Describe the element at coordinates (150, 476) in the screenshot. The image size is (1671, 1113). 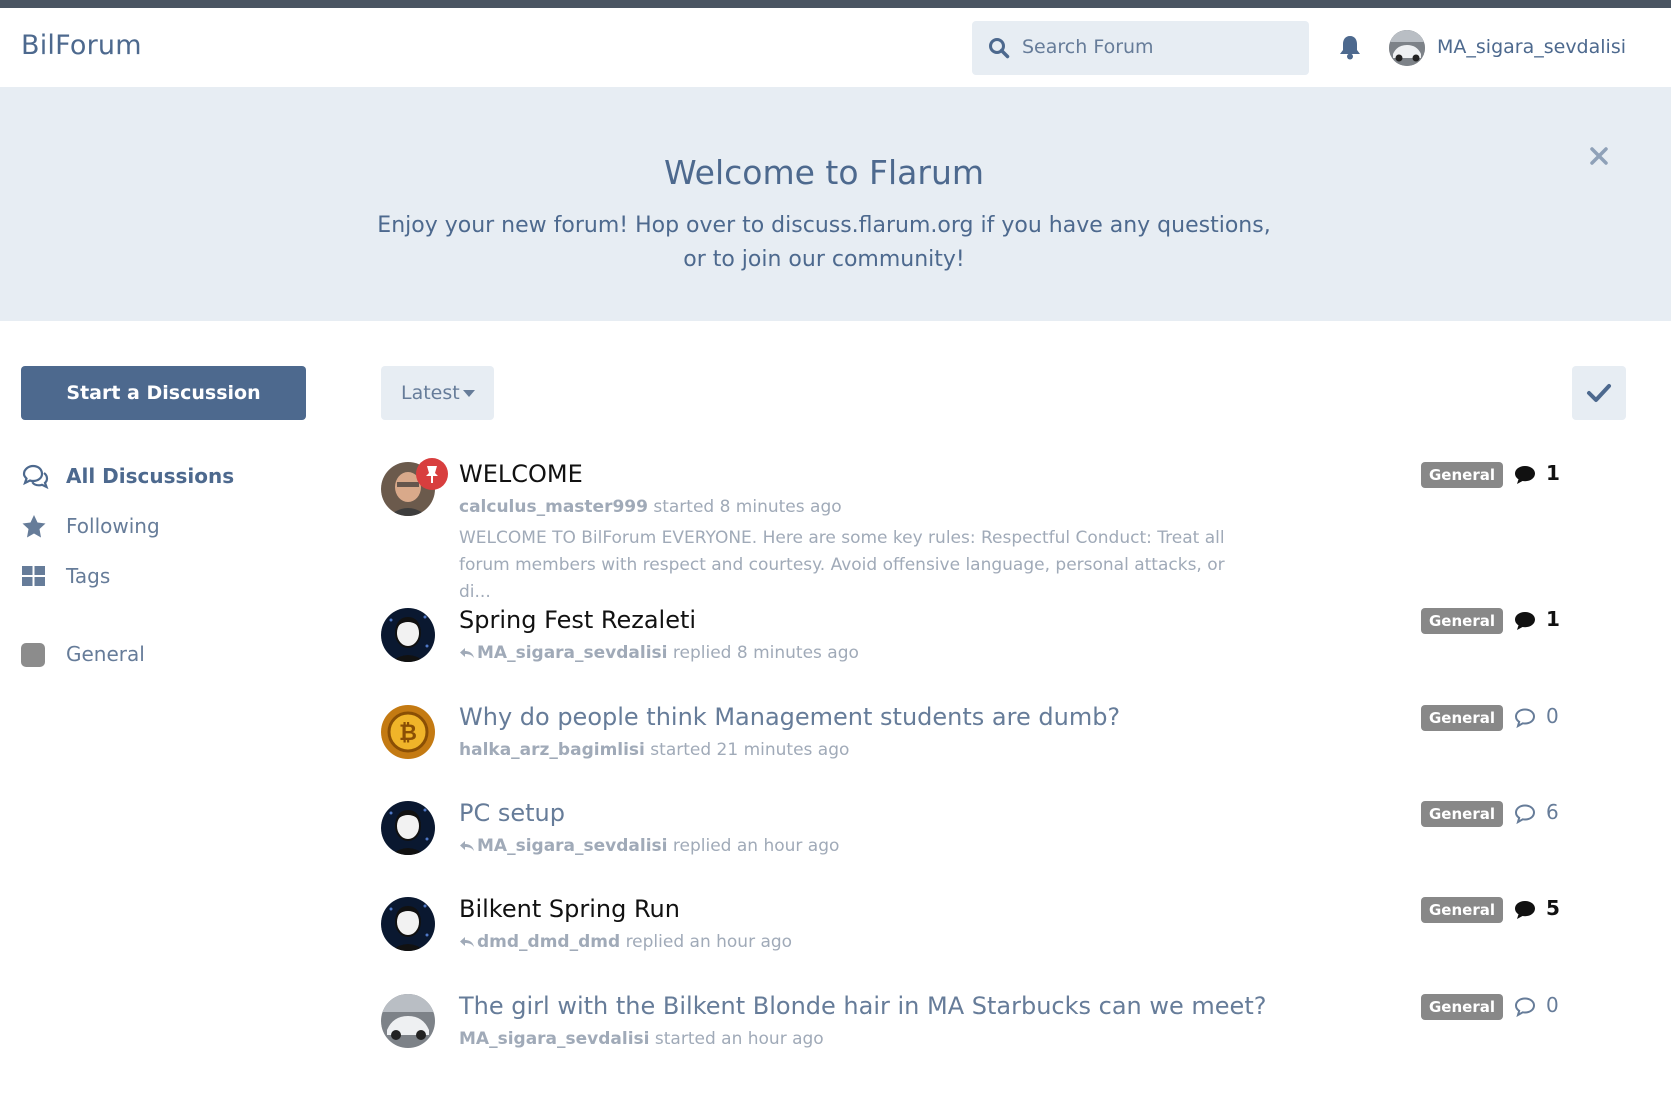
I see `nav-label: All Discussions` at that location.